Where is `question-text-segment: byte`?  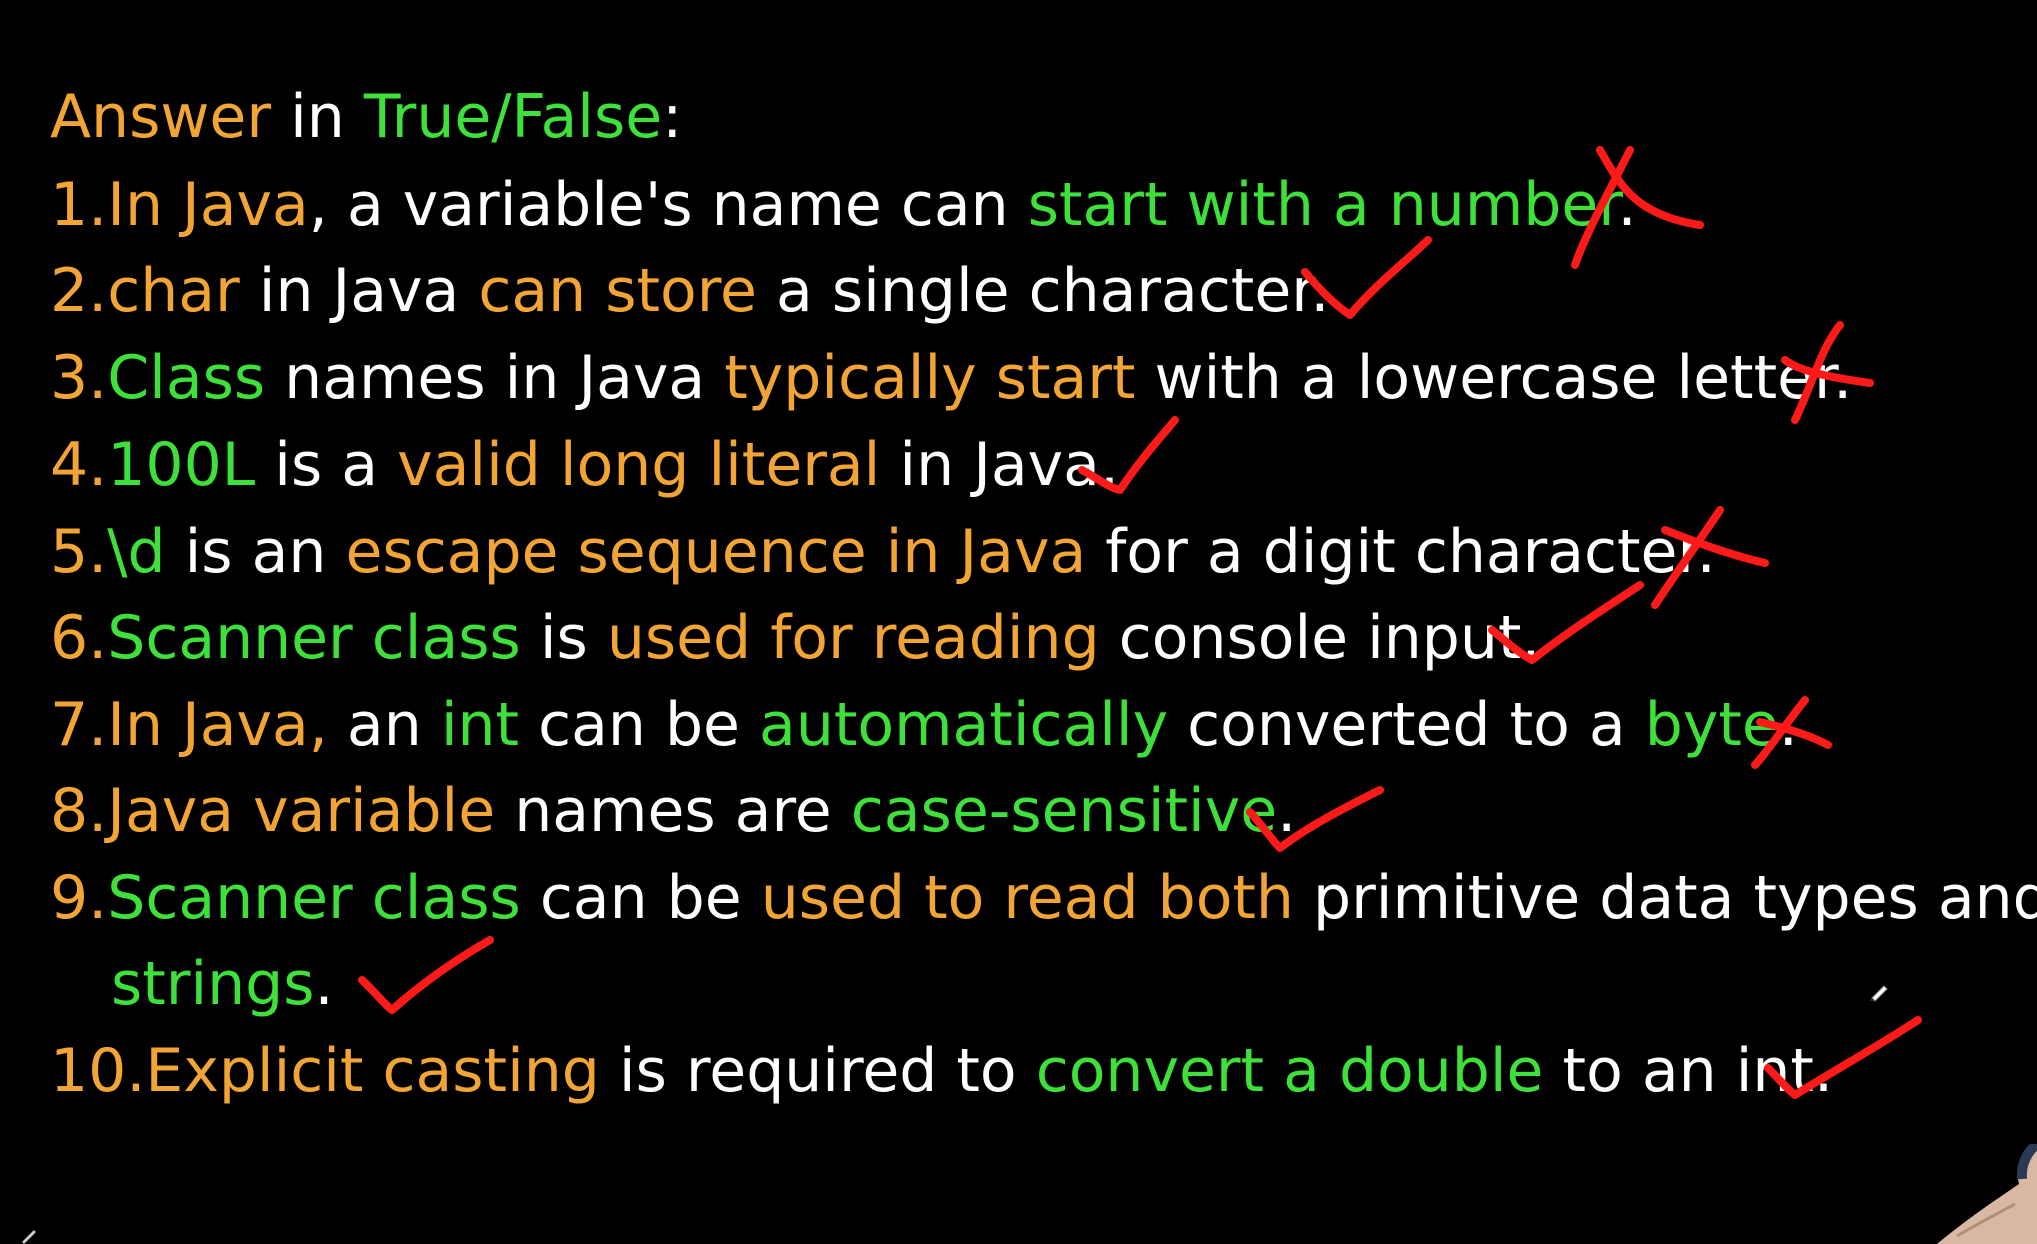
question-text-segment: byte is located at coordinates (1711, 725).